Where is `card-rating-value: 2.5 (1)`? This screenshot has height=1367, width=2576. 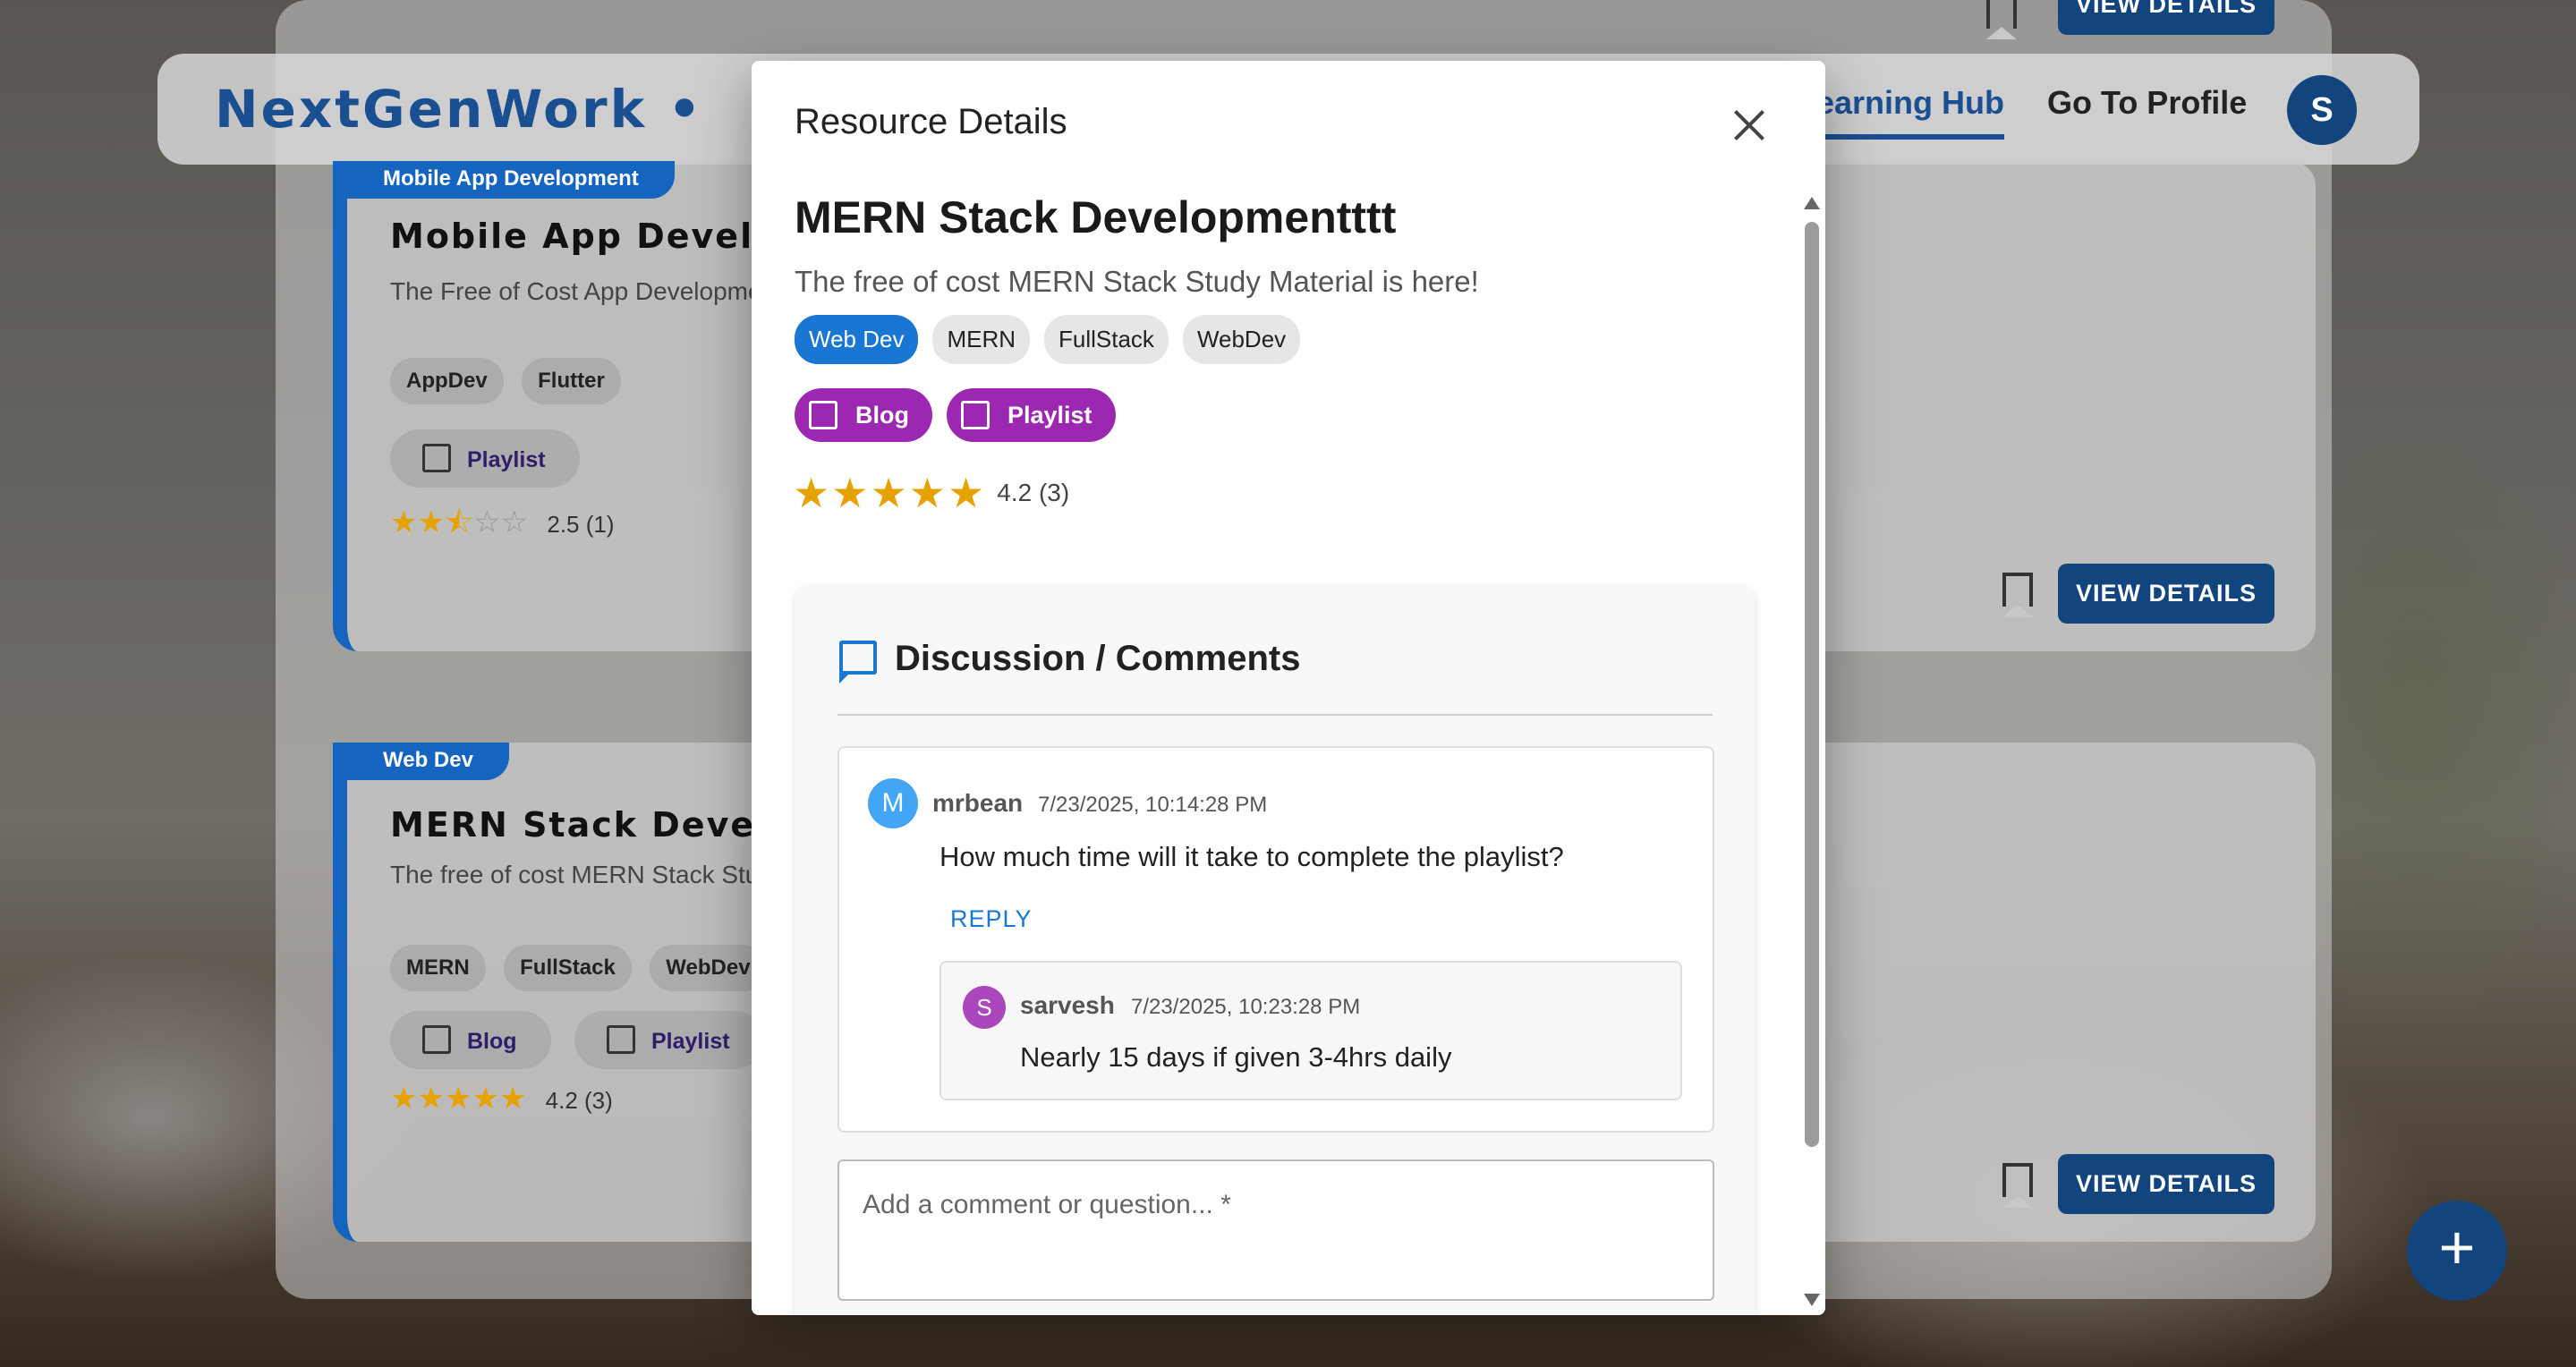
card-rating-value: 2.5 (1) is located at coordinates (581, 524).